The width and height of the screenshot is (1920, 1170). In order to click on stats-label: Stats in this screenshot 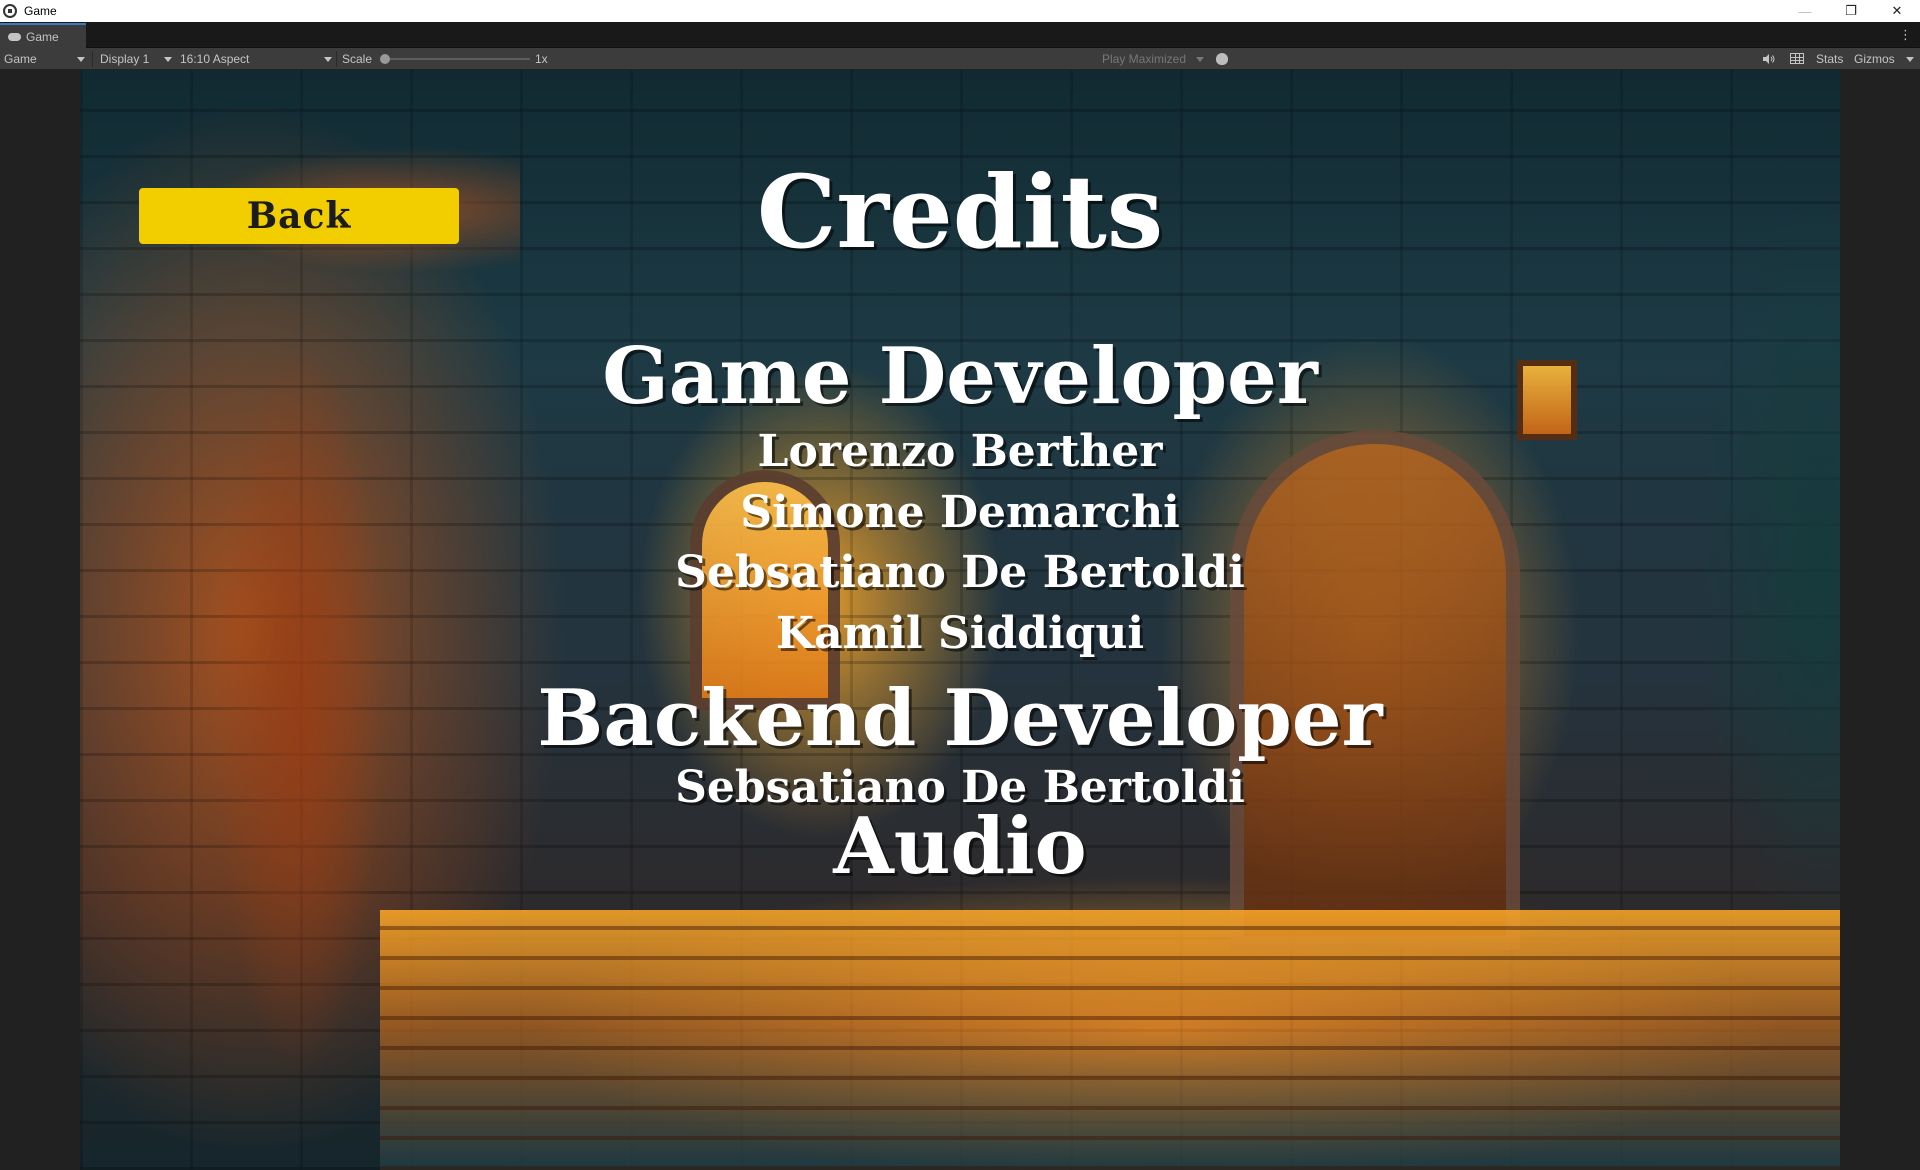, I will do `click(1830, 59)`.